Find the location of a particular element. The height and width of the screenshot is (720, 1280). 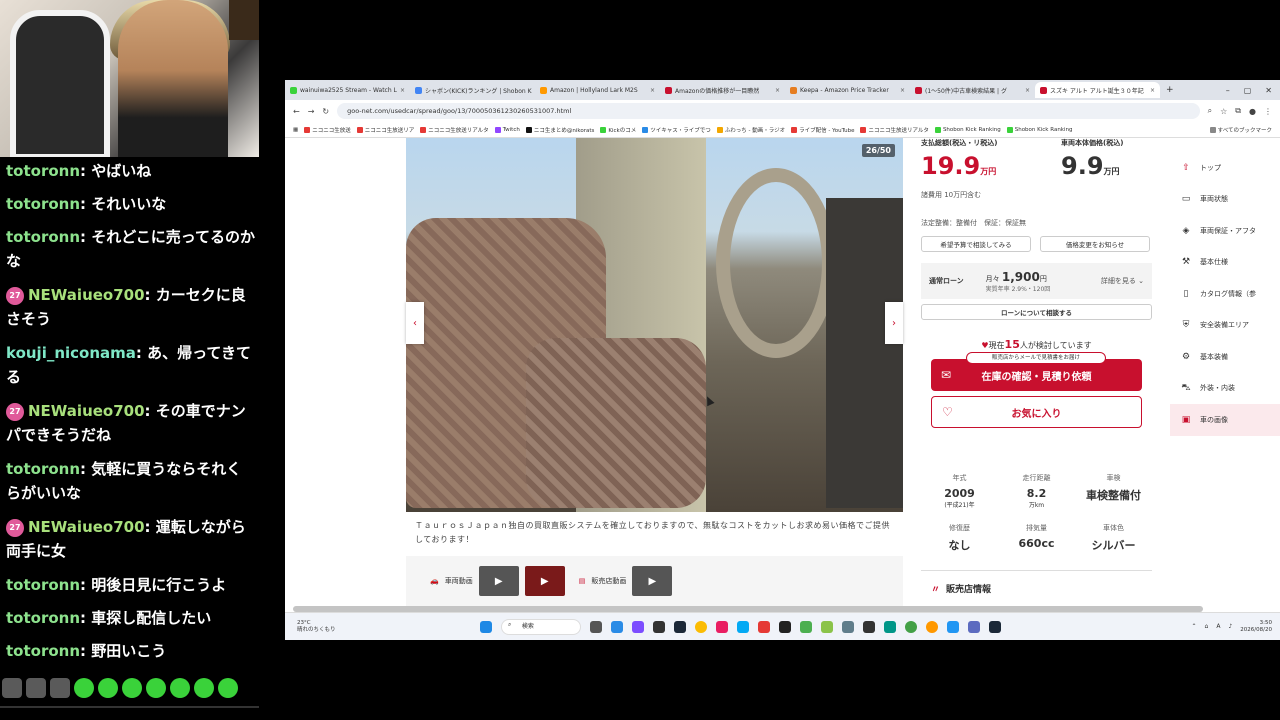

heart-app-icon is located at coordinates (764, 626).